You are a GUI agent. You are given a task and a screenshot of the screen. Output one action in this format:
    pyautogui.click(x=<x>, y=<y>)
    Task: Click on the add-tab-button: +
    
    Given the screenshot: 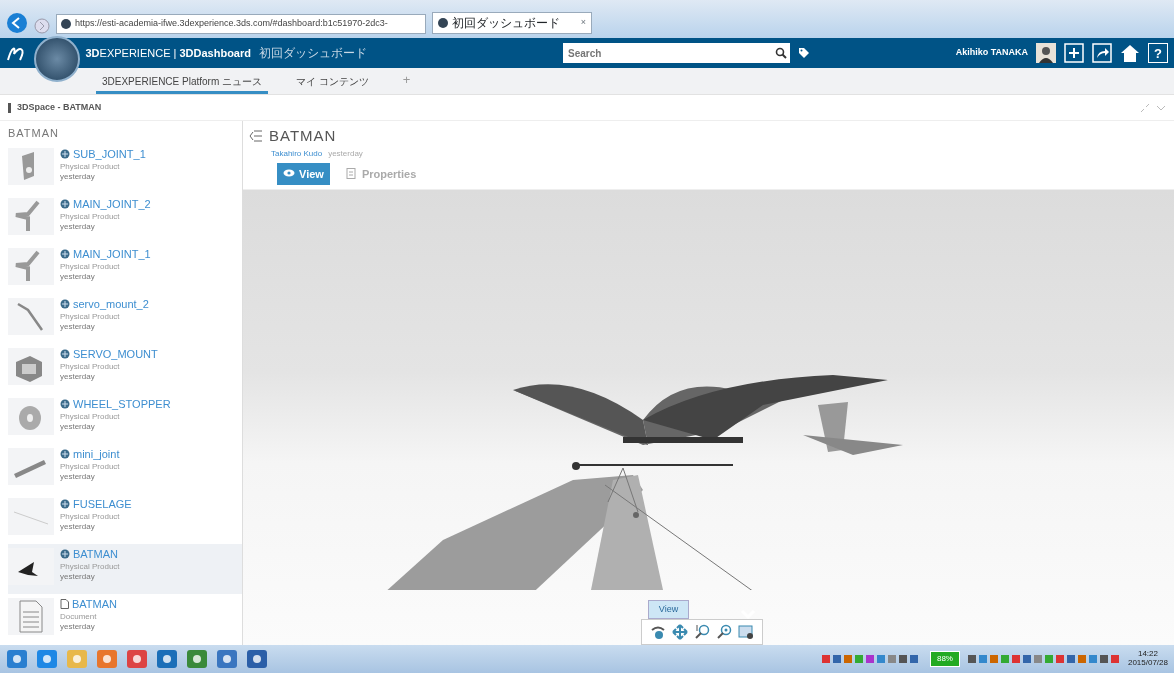 What is the action you would take?
    pyautogui.click(x=406, y=81)
    